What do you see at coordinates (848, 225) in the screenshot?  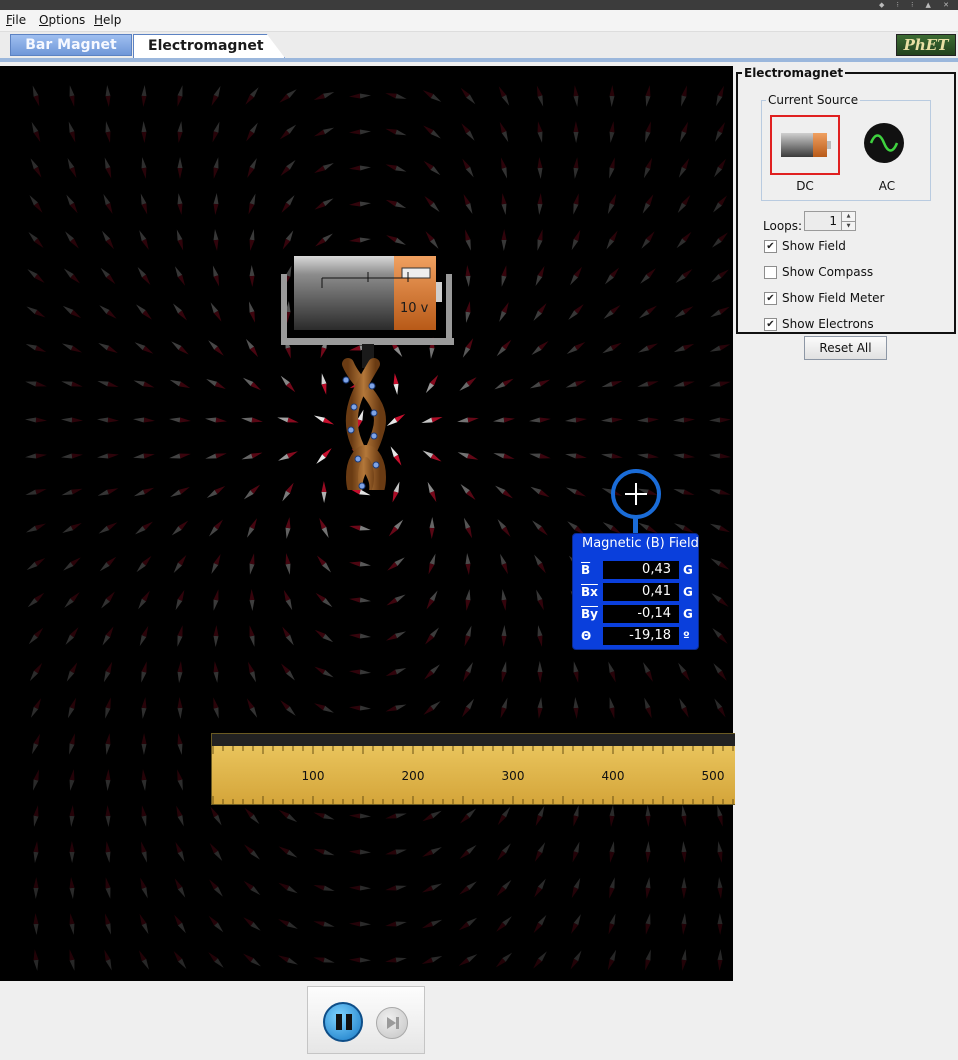 I see `spin-down-icon: ▼` at bounding box center [848, 225].